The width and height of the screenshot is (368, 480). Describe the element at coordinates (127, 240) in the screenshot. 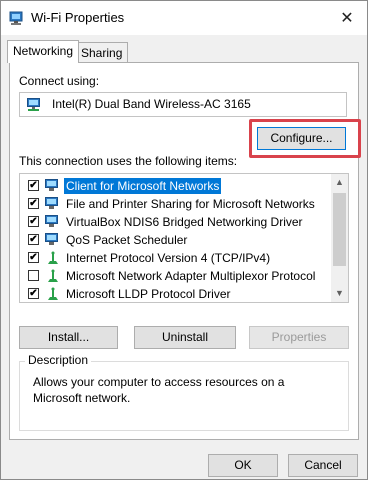

I see `item-label: QoS Packet Scheduler` at that location.